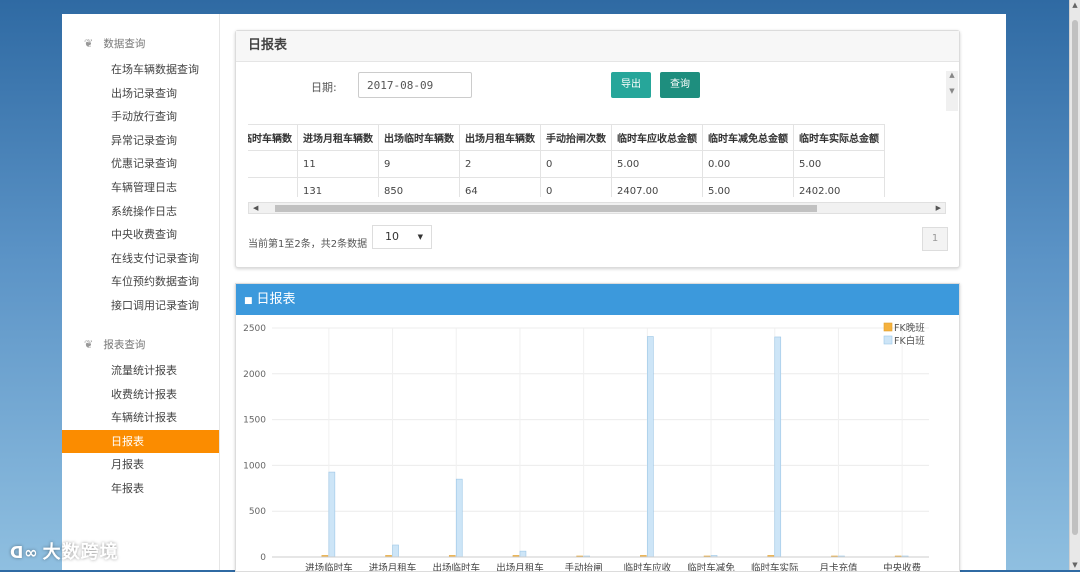  I want to click on sidebar-item: 月报表, so click(140, 464).